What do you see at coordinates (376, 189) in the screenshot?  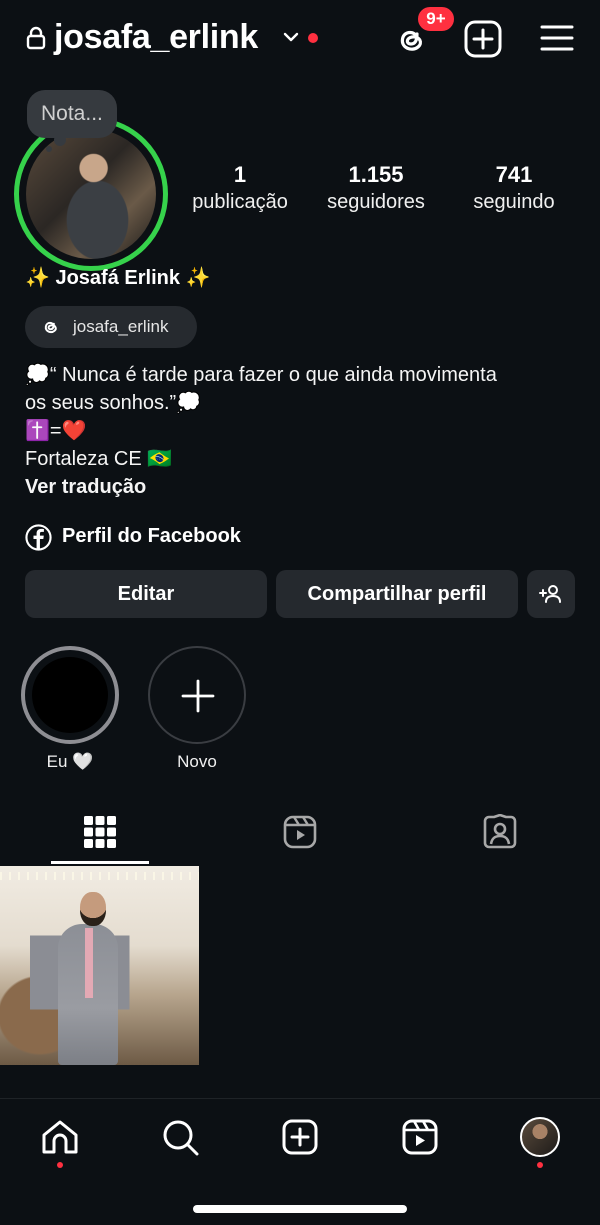 I see `followers-count: 1.155 seguidores` at bounding box center [376, 189].